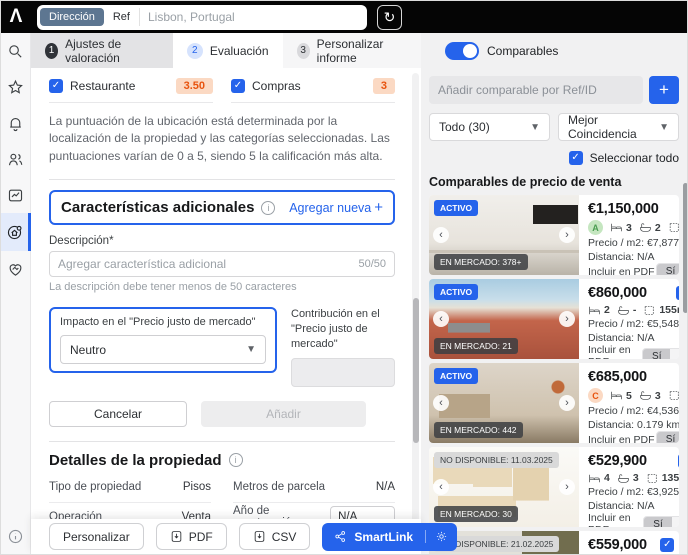  I want to click on top-bar: Λ Dirección Ref Lisbon, Portugal ↻, so click(344, 17).